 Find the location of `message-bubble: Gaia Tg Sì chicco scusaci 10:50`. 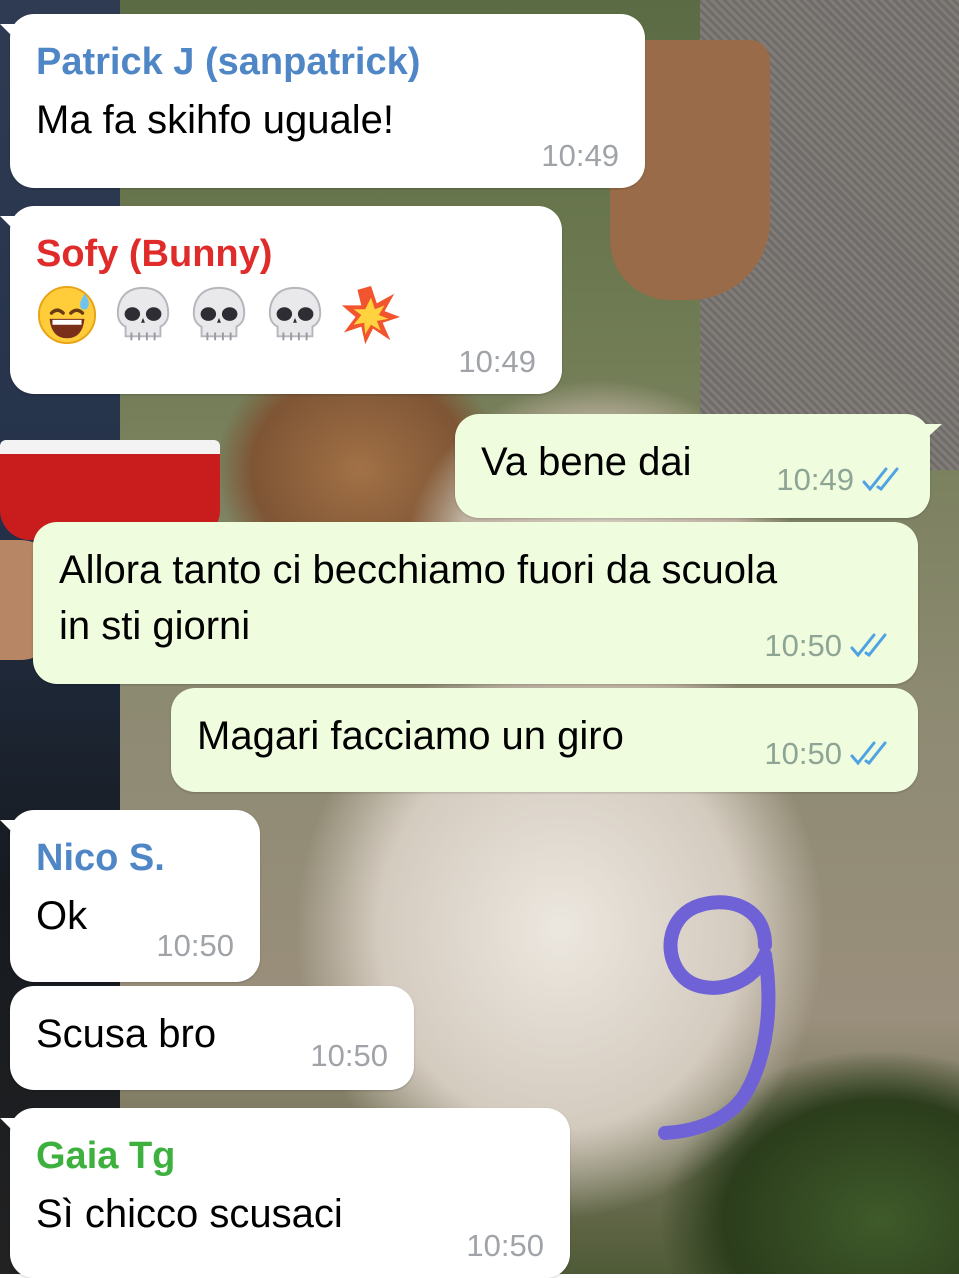

message-bubble: Gaia Tg Sì chicco scusaci 10:50 is located at coordinates (285, 1193).